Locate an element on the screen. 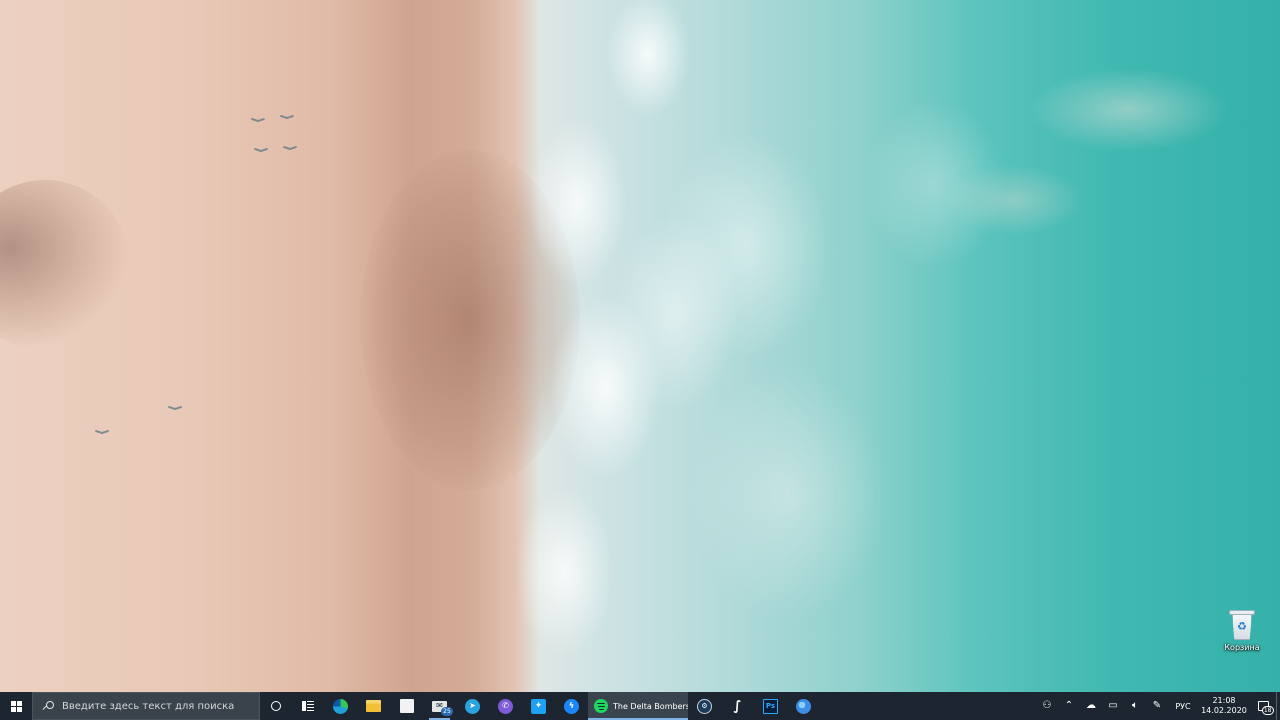 This screenshot has height=720, width=1280. messenger-icon: ϟ is located at coordinates (571, 706).